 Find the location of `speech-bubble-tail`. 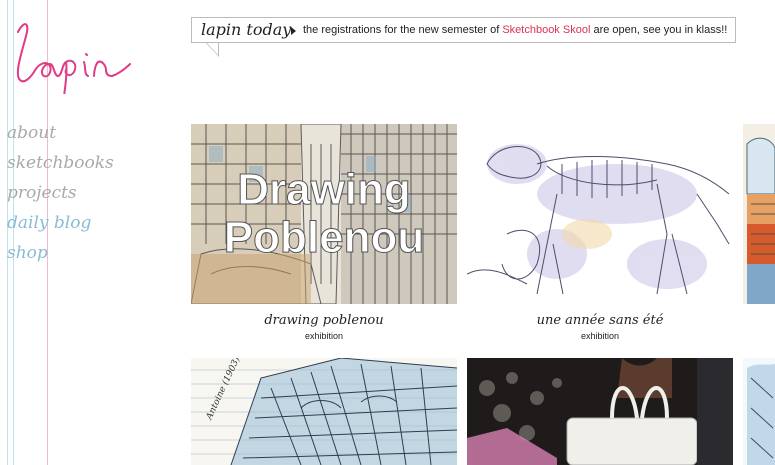

speech-bubble-tail is located at coordinates (212, 48).